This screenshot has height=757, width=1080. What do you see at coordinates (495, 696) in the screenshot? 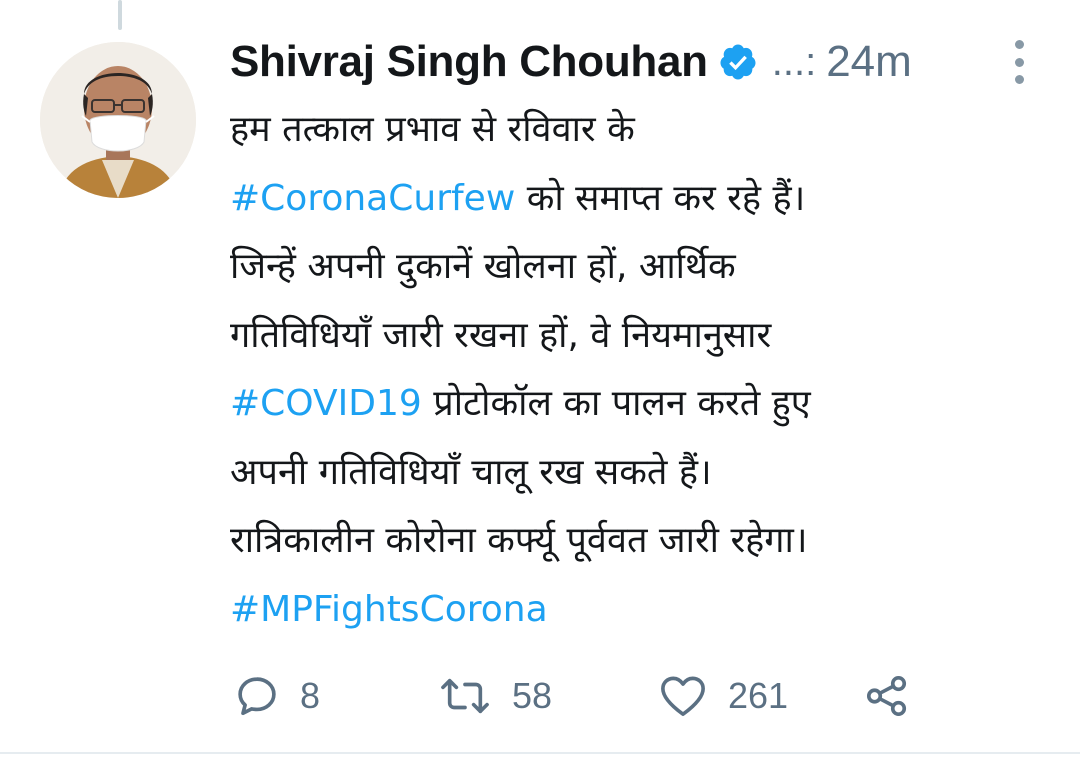
I see `retweet-button: 58` at bounding box center [495, 696].